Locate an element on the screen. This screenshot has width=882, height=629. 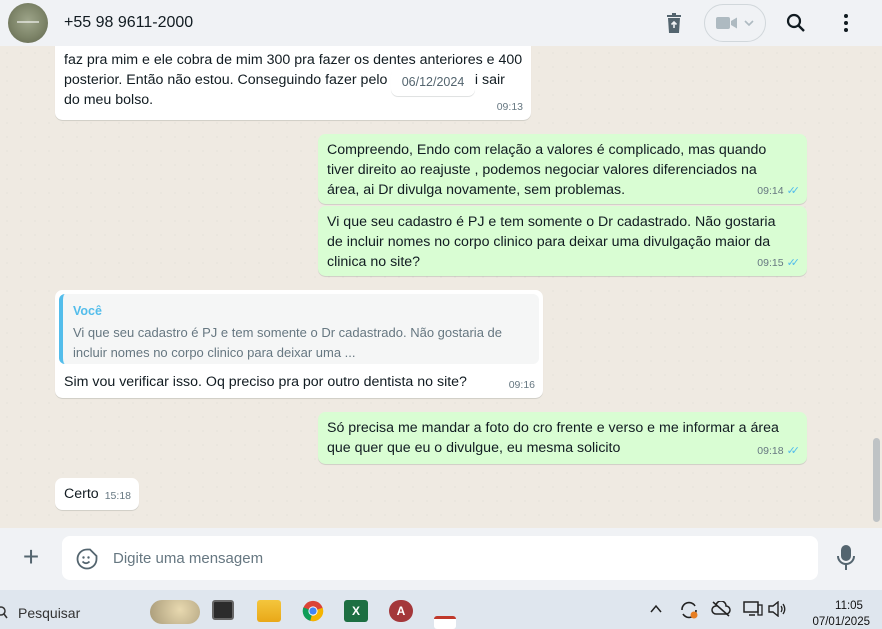
speaker-icon is located at coordinates (777, 609).